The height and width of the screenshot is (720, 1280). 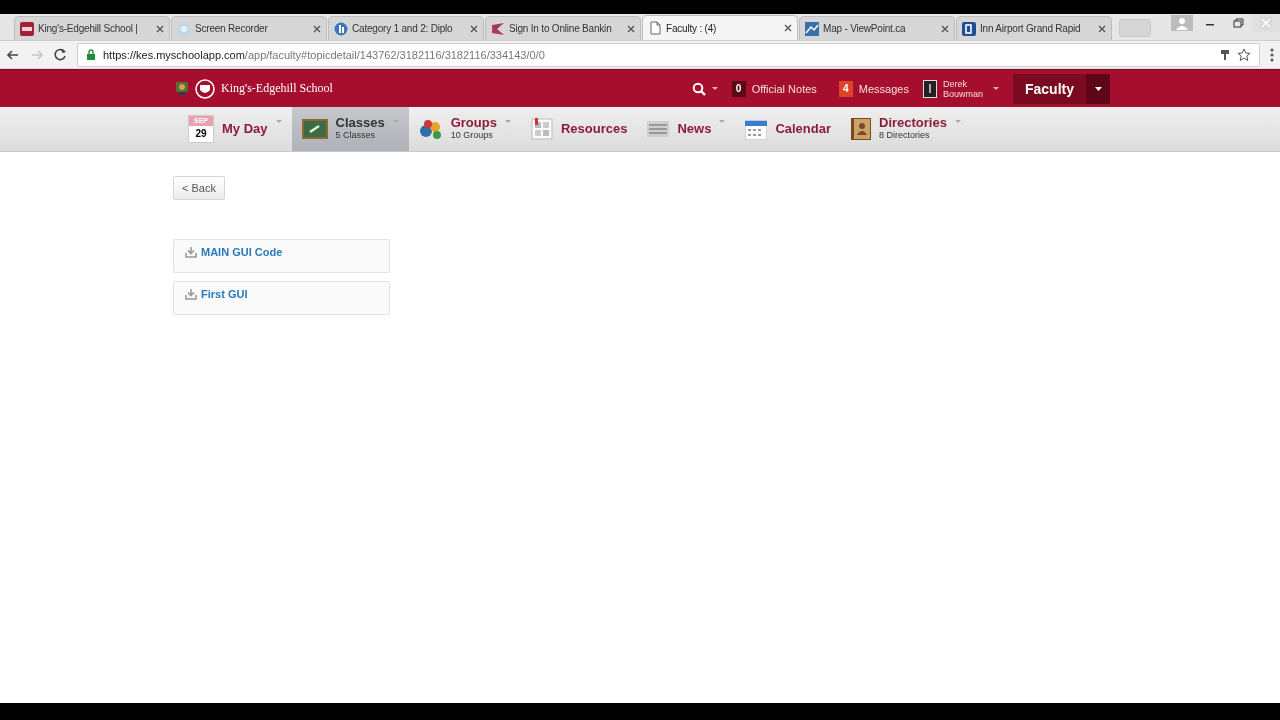 I want to click on user-name: Derek Bouwman, so click(x=965, y=88).